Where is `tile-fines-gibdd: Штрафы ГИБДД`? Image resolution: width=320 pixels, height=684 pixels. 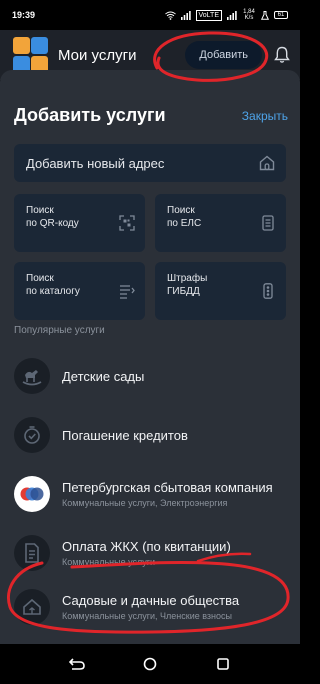
tile-fines-gibdd: Штрафы ГИБДД is located at coordinates (220, 291).